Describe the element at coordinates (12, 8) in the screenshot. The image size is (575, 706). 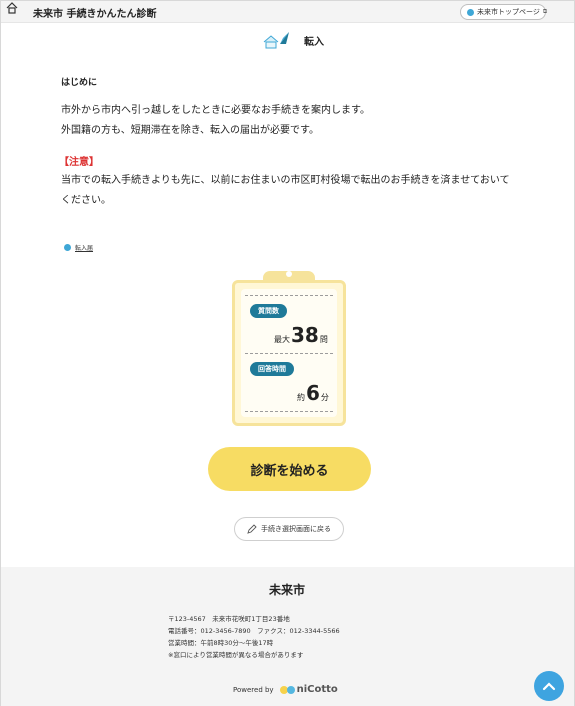
I see `home-icon` at that location.